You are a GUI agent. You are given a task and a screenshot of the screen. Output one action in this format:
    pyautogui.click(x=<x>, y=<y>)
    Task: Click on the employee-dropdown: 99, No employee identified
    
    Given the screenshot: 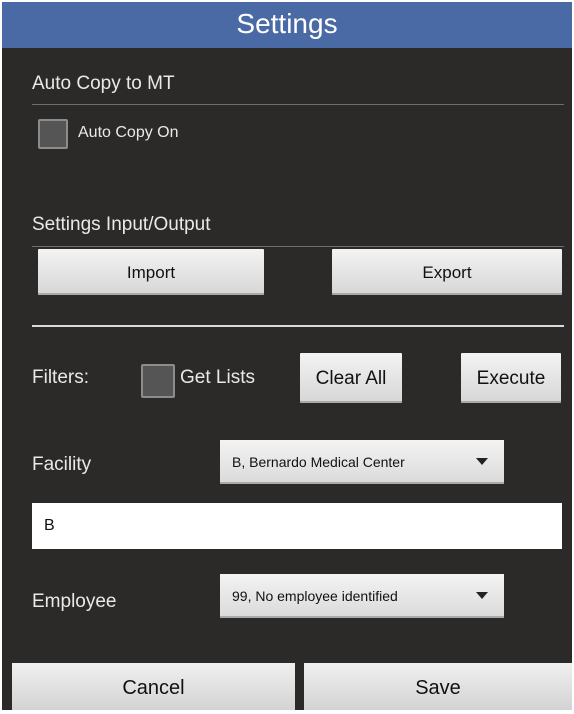 What is the action you would take?
    pyautogui.click(x=362, y=596)
    